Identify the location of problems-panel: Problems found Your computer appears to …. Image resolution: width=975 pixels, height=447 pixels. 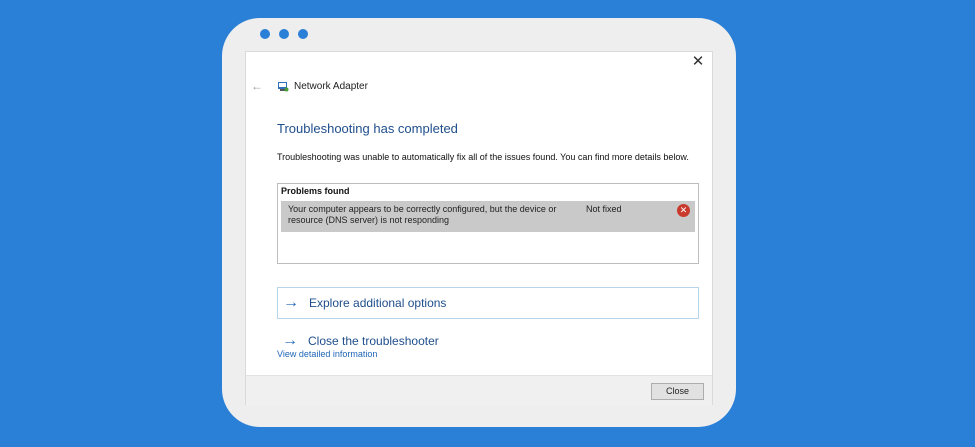
(488, 223).